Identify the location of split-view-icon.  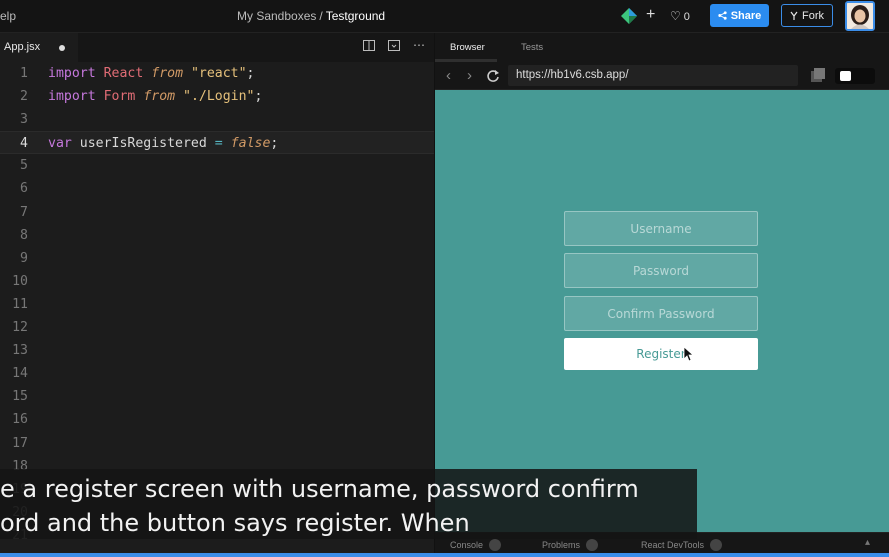
(369, 47).